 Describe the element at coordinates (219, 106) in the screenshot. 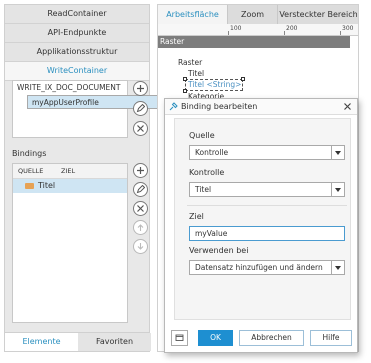

I see `dialog-title: Binding bearbeiten` at that location.